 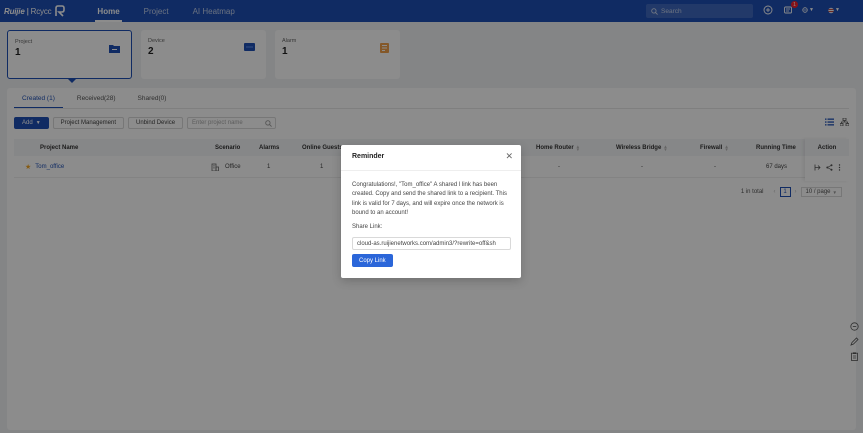 What do you see at coordinates (372, 260) in the screenshot?
I see `copy-link-button: Copy Link` at bounding box center [372, 260].